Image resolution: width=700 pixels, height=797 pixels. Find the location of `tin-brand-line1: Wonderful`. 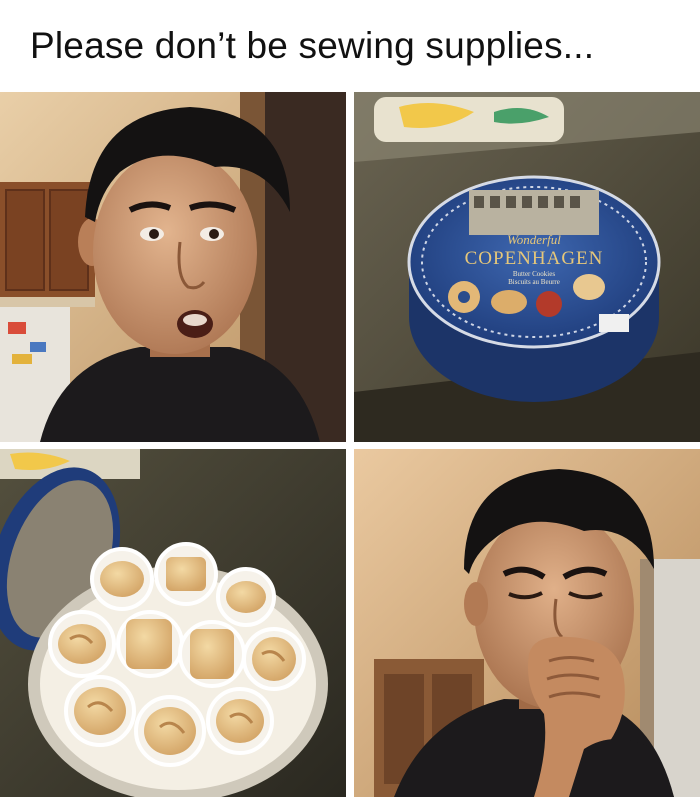

tin-brand-line1: Wonderful is located at coordinates (534, 239).